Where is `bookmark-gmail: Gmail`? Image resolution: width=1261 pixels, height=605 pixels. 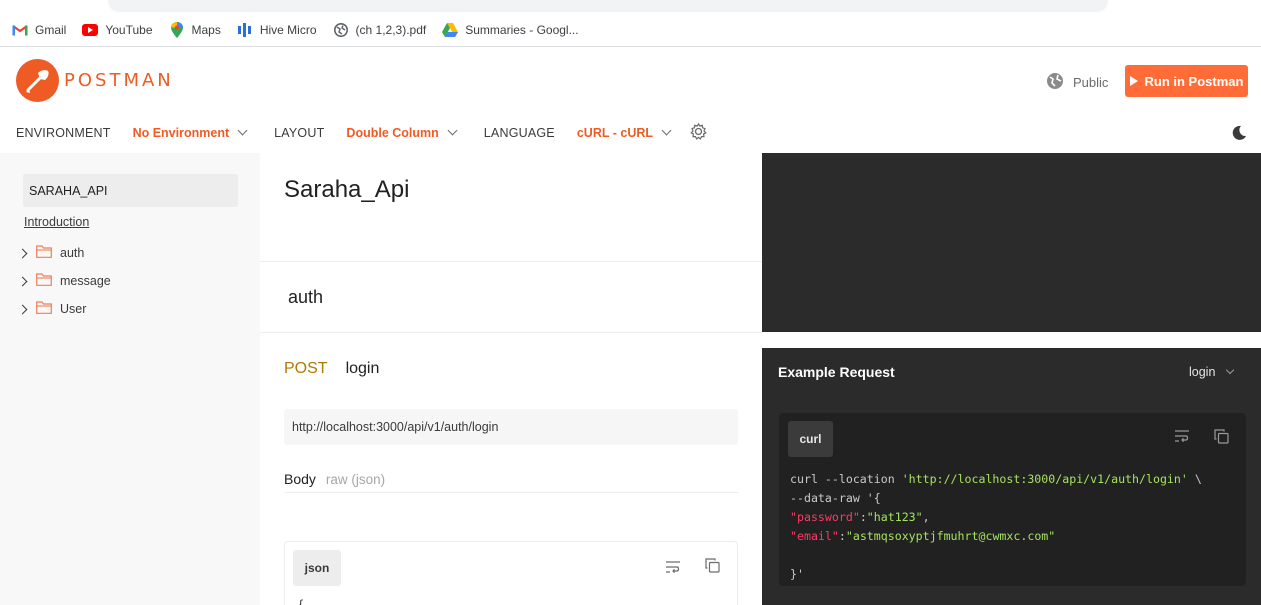
bookmark-gmail: Gmail is located at coordinates (39, 30).